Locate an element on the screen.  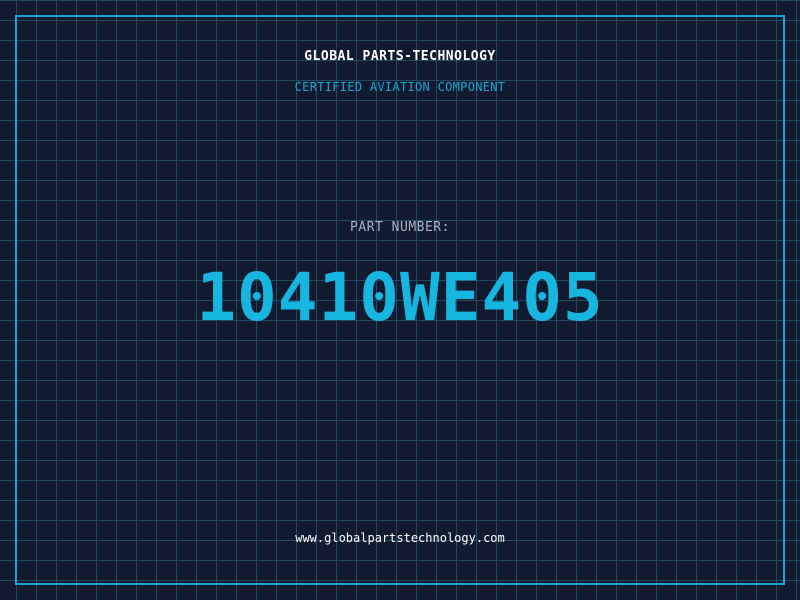
website-url: www.globalpartstechnology.com is located at coordinates (400, 538).